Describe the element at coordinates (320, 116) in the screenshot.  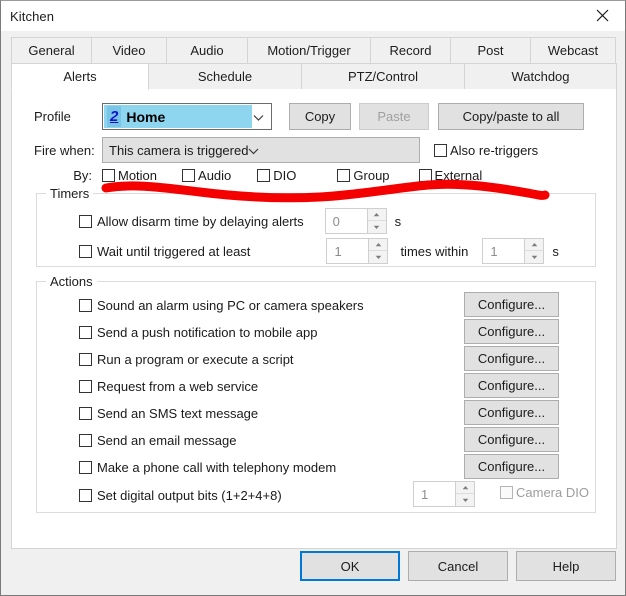
I see `copy-button: Copy` at that location.